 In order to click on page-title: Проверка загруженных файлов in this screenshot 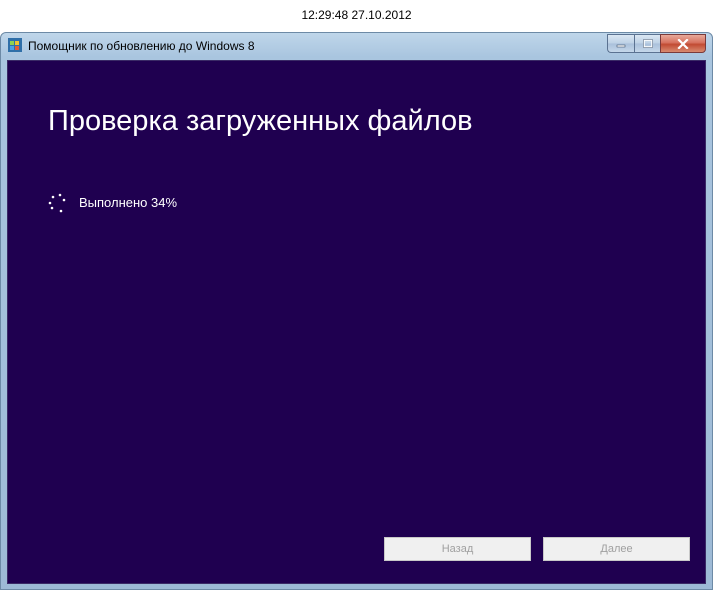, I will do `click(260, 121)`.